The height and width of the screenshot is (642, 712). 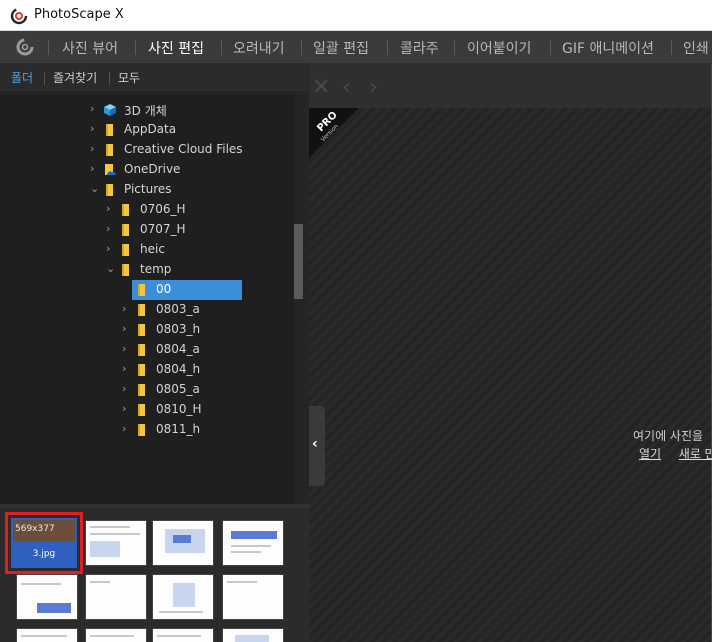 What do you see at coordinates (147, 150) in the screenshot?
I see `tree-item: › Creative Cloud Files` at bounding box center [147, 150].